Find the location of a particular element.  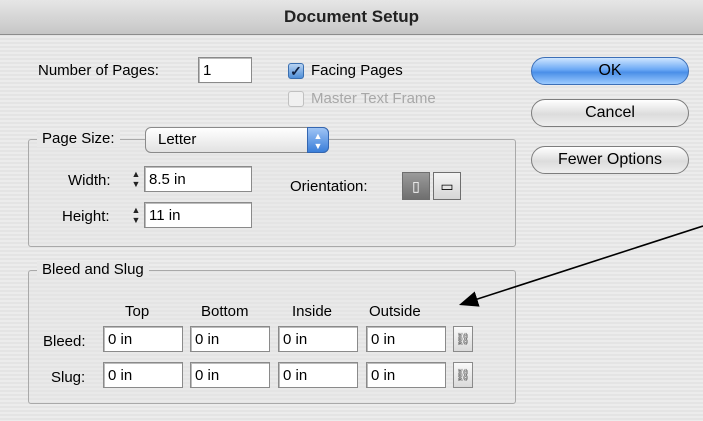

cancel-button: Cancel is located at coordinates (610, 113).